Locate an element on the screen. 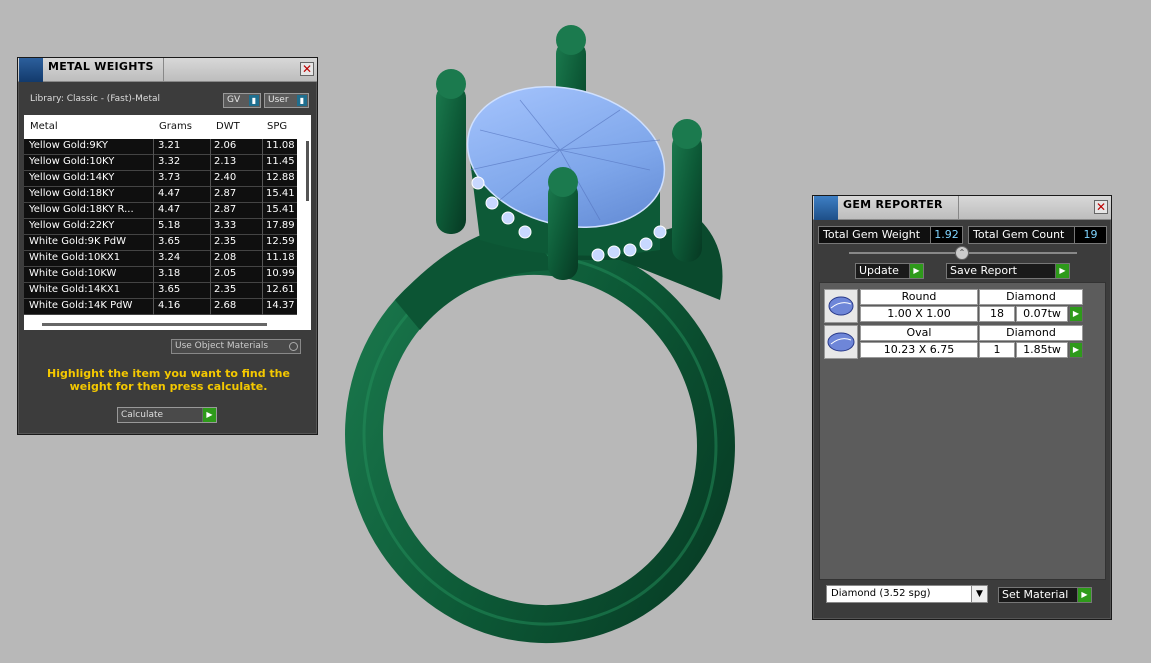 Image resolution: width=1151 pixels, height=663 pixels. user-select: User ▮ is located at coordinates (286, 100).